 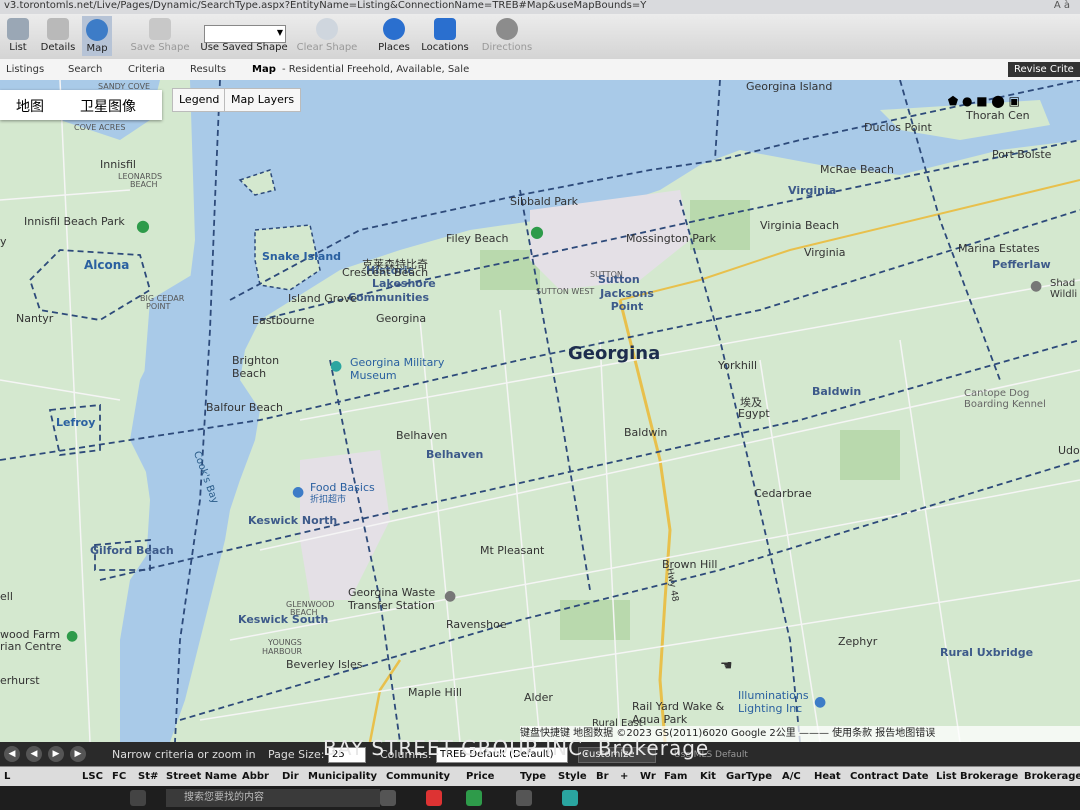 What do you see at coordinates (397, 369) in the screenshot?
I see `map-label: Georgina Military Museum` at bounding box center [397, 369].